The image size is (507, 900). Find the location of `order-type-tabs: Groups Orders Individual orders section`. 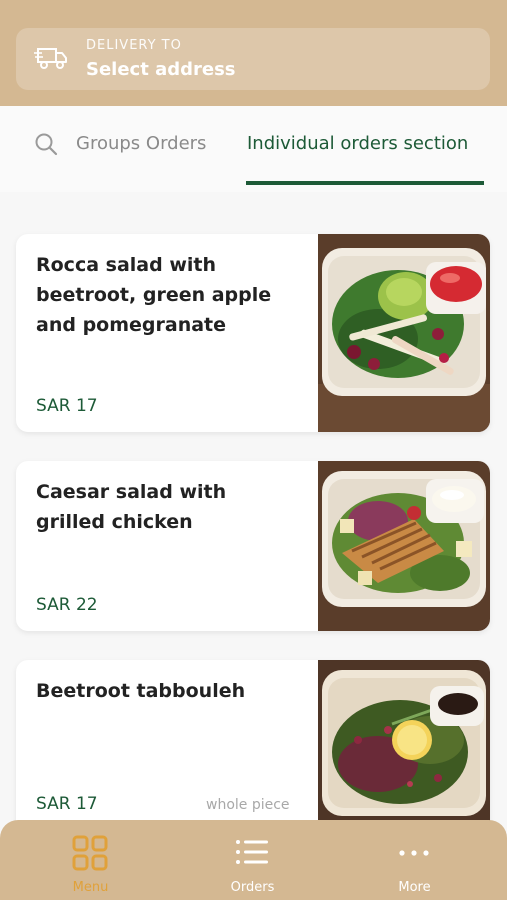

order-type-tabs: Groups Orders Individual orders section is located at coordinates (253, 149).